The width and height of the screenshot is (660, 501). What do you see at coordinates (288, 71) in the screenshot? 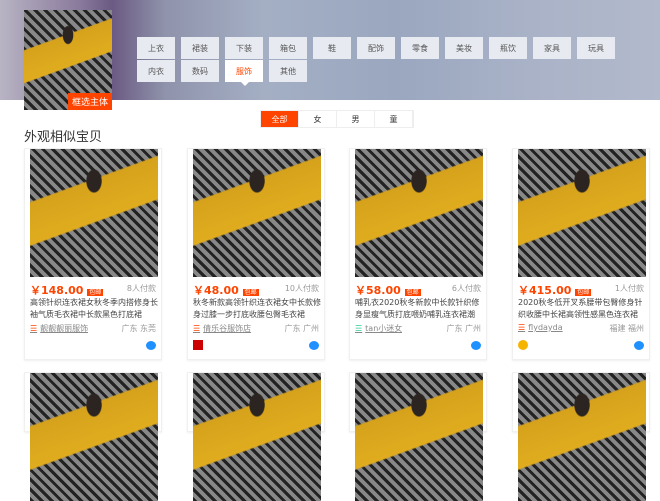
I see `category-14: 其他` at bounding box center [288, 71].